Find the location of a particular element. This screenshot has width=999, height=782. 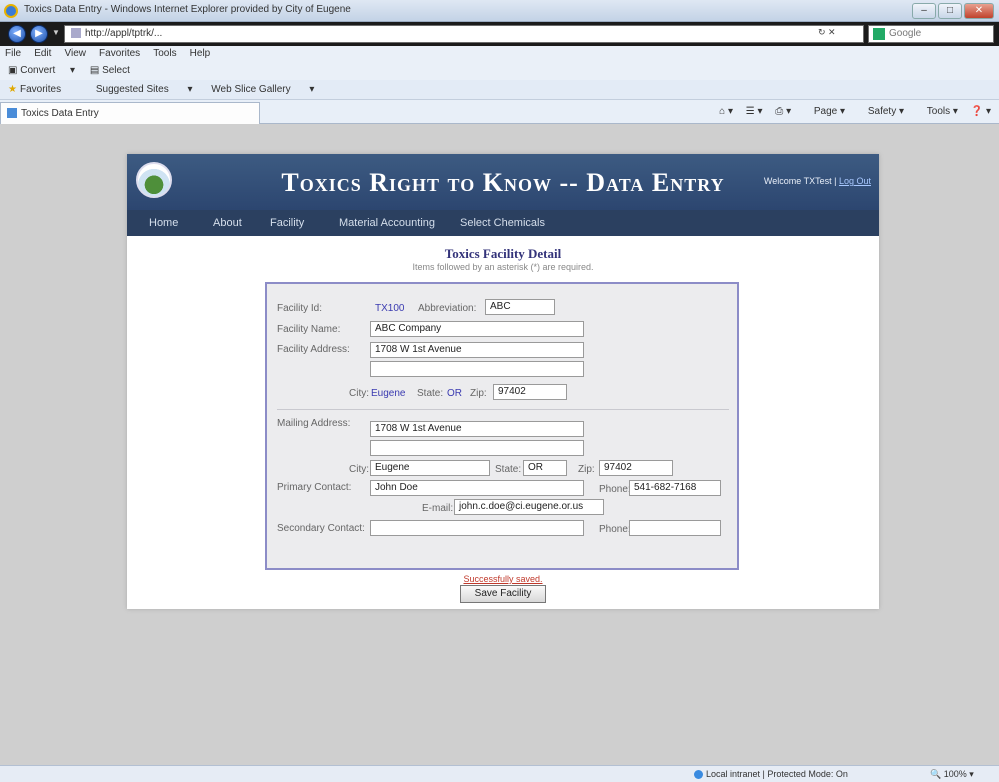

mailing-address-label: Mailing Address: is located at coordinates (314, 423).